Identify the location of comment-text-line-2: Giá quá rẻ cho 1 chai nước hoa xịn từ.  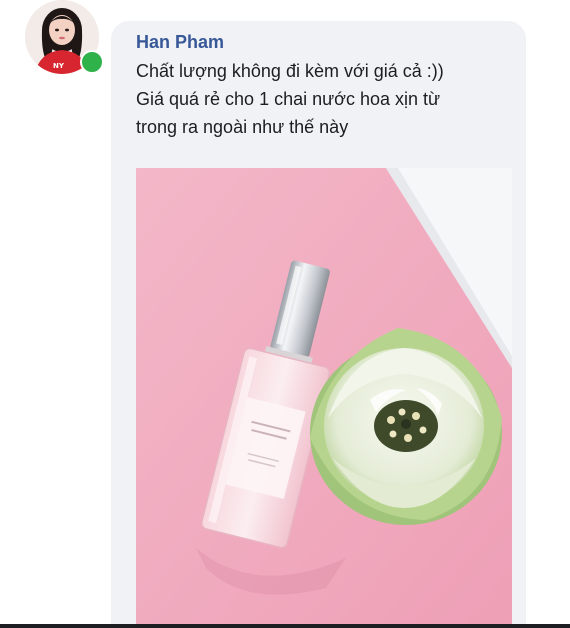
(288, 99).